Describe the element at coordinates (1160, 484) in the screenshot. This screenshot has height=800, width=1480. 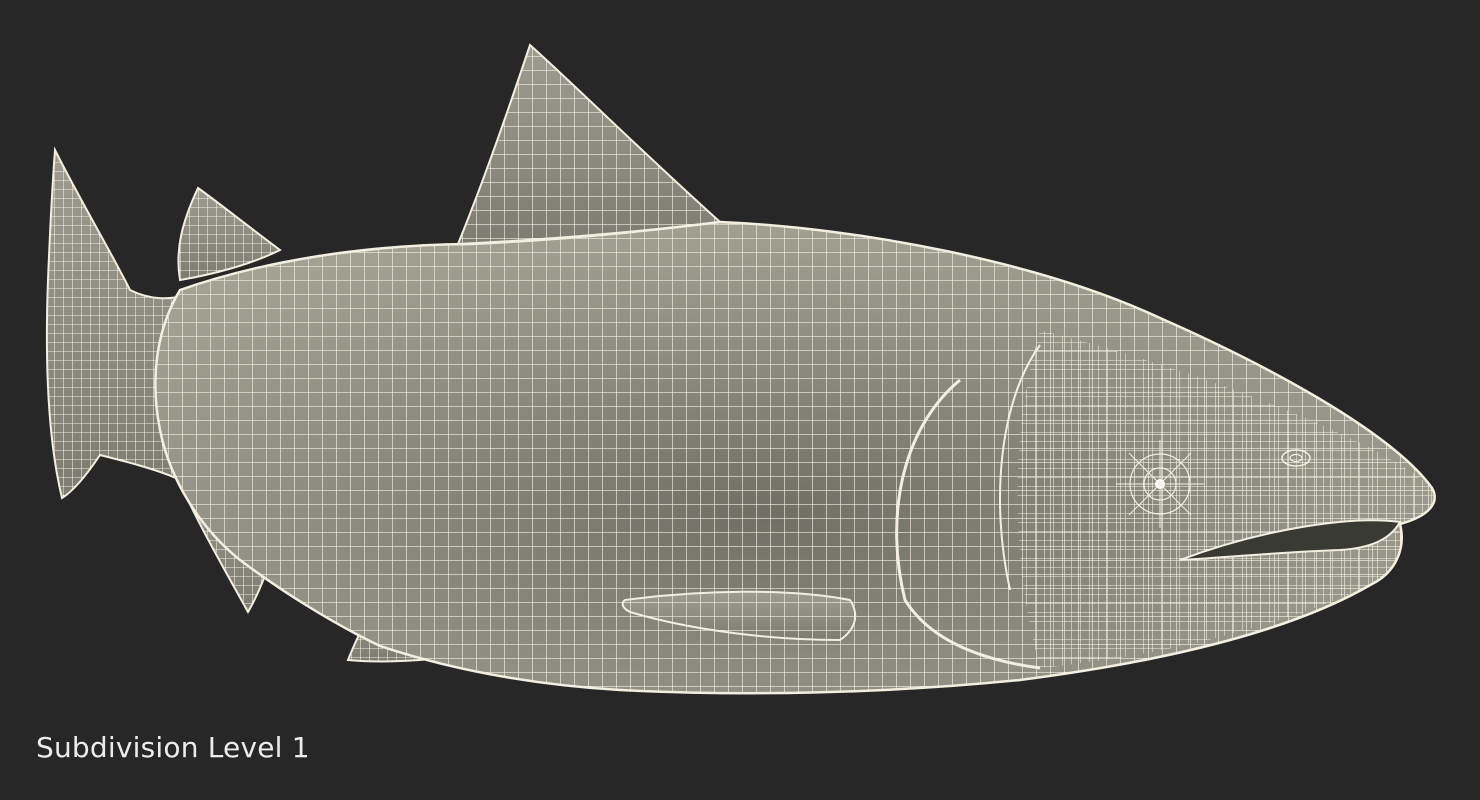
I see `eye-icon` at that location.